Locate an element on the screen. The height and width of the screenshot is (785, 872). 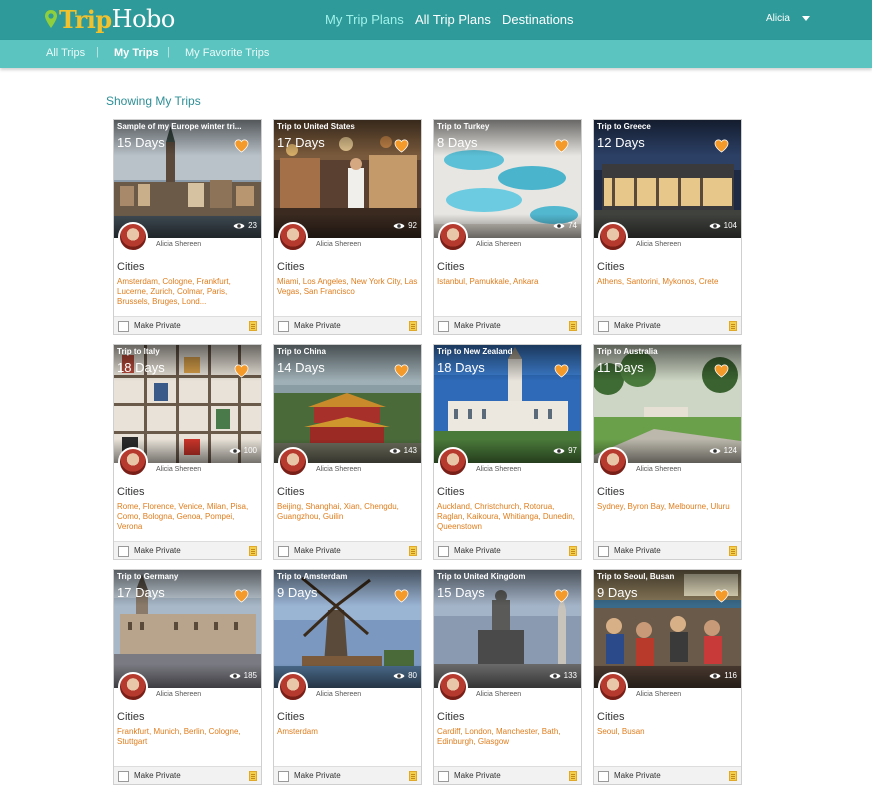
trip-duration: 11 Days is located at coordinates (620, 367).